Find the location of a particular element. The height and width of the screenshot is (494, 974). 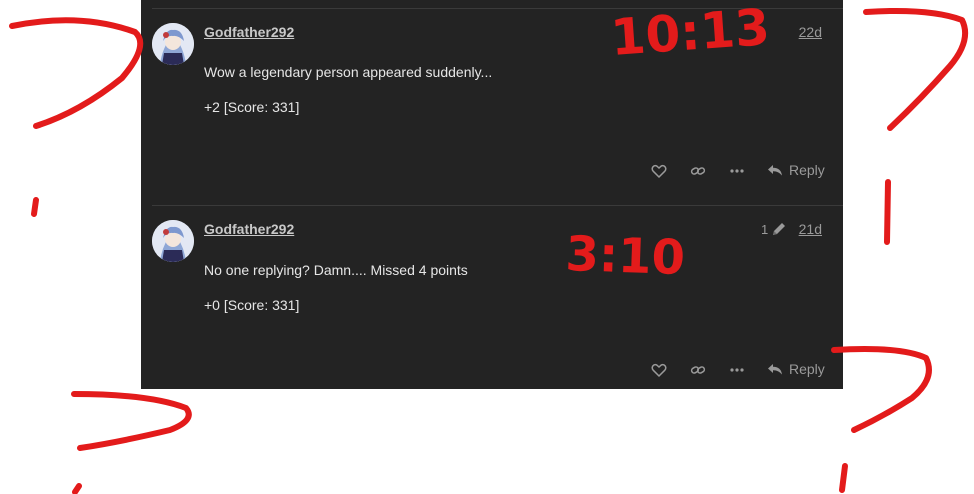

question-mark-scribble-top-left is located at coordinates (76, 117).